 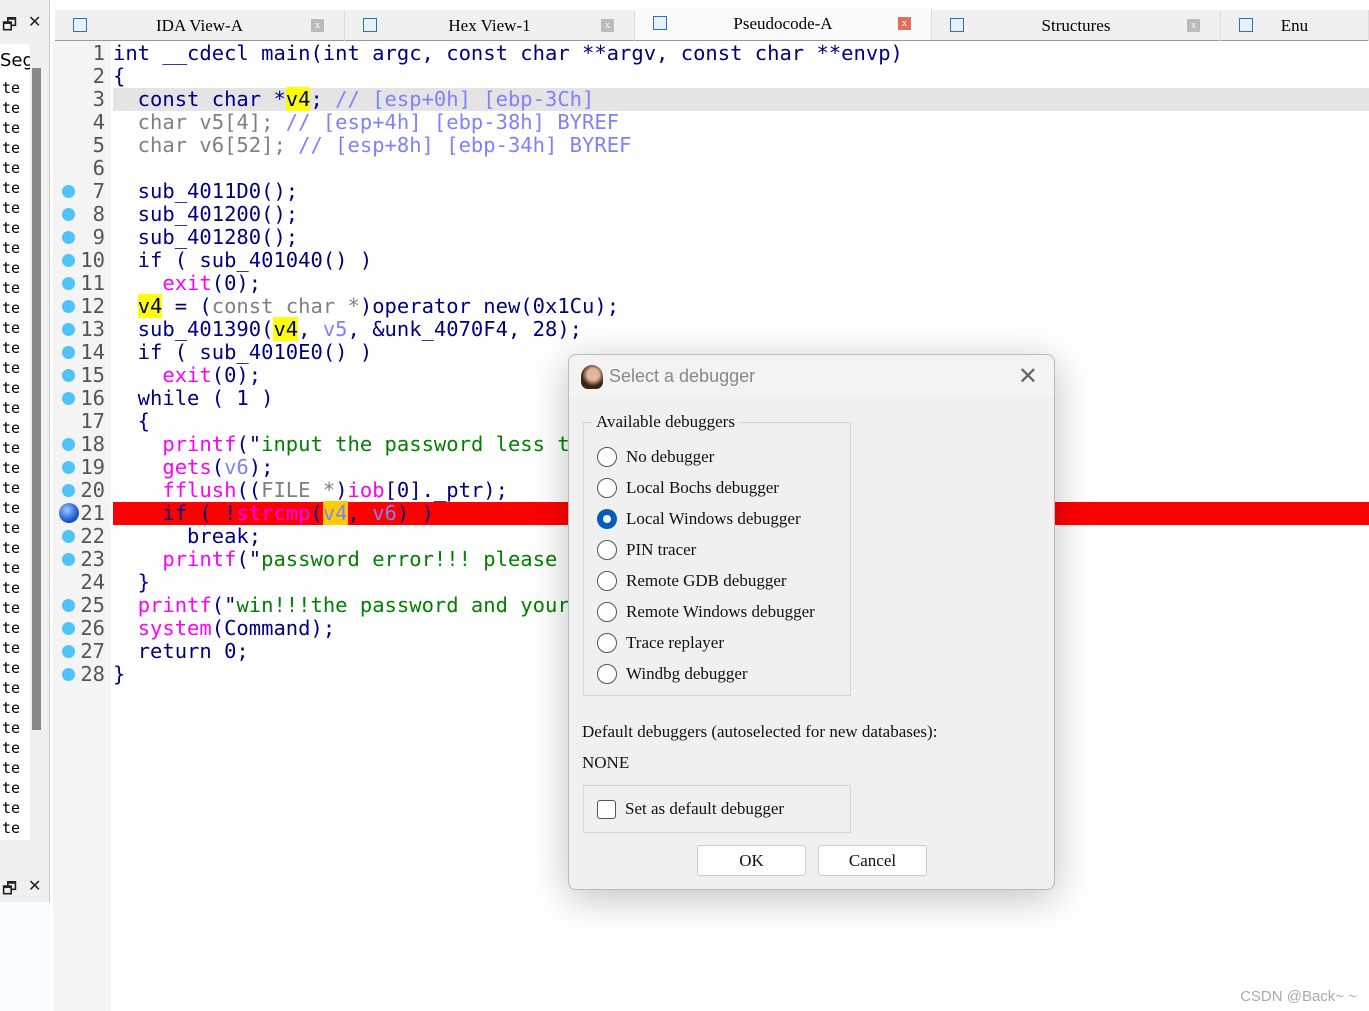 What do you see at coordinates (323, 99) in the screenshot?
I see `code-token: ;` at bounding box center [323, 99].